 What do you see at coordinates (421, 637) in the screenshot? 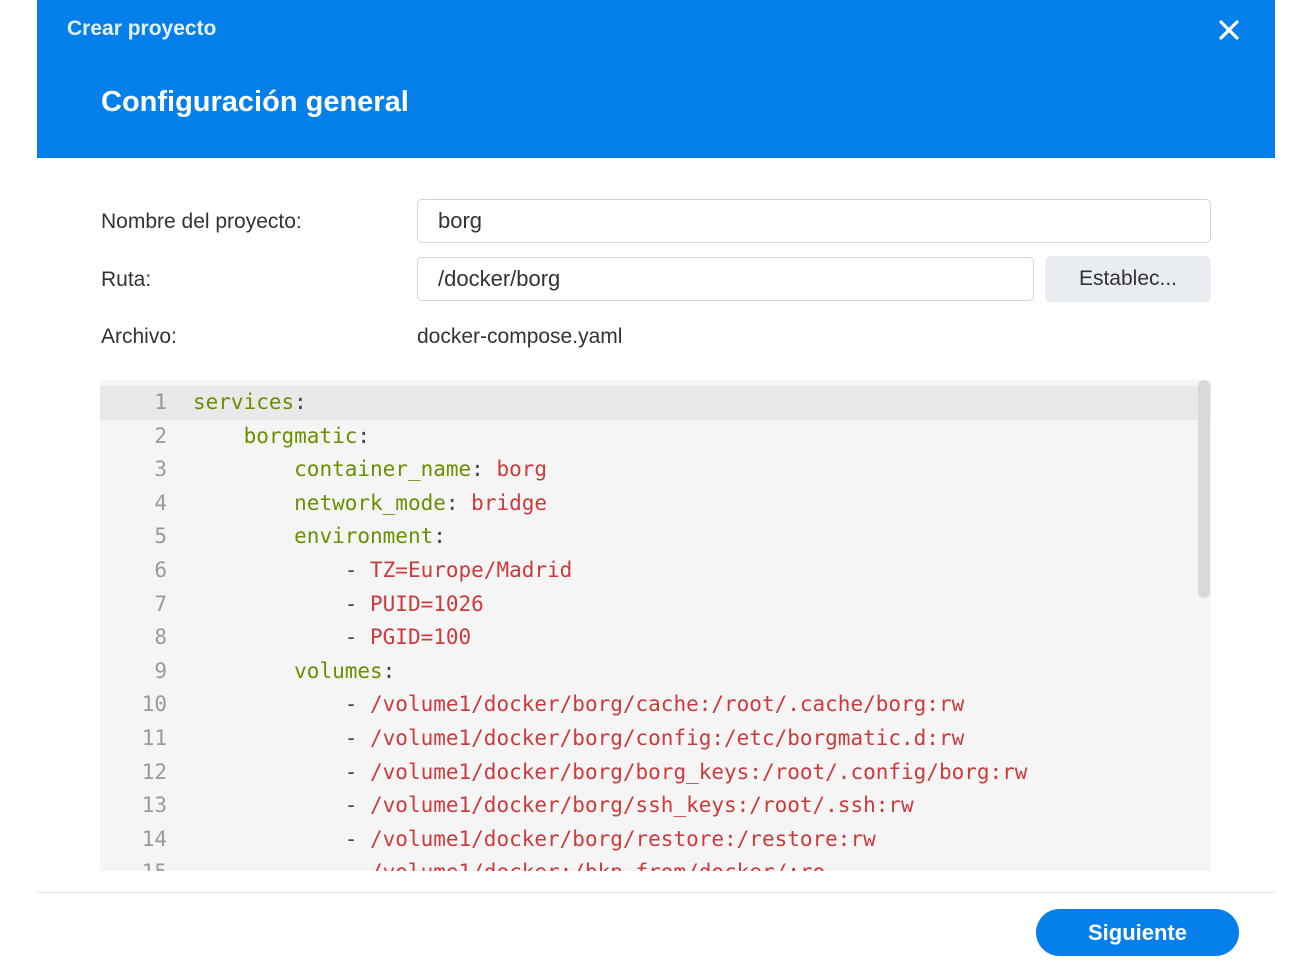
I see `yaml-value: PGID=100` at bounding box center [421, 637].